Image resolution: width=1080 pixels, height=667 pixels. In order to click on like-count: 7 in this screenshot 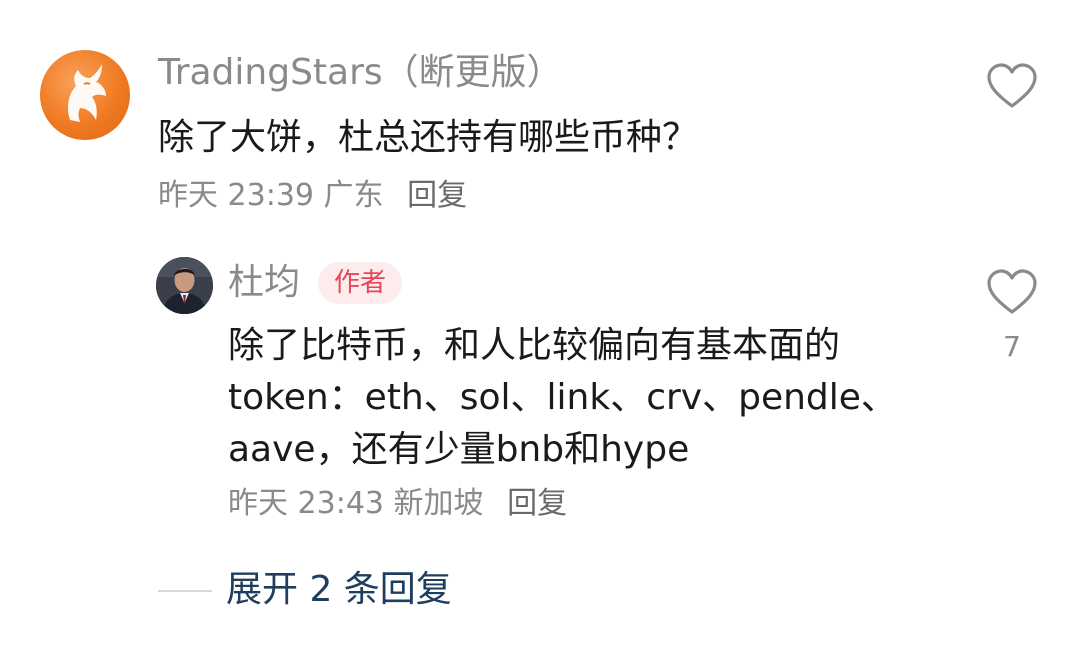, I will do `click(1012, 346)`.